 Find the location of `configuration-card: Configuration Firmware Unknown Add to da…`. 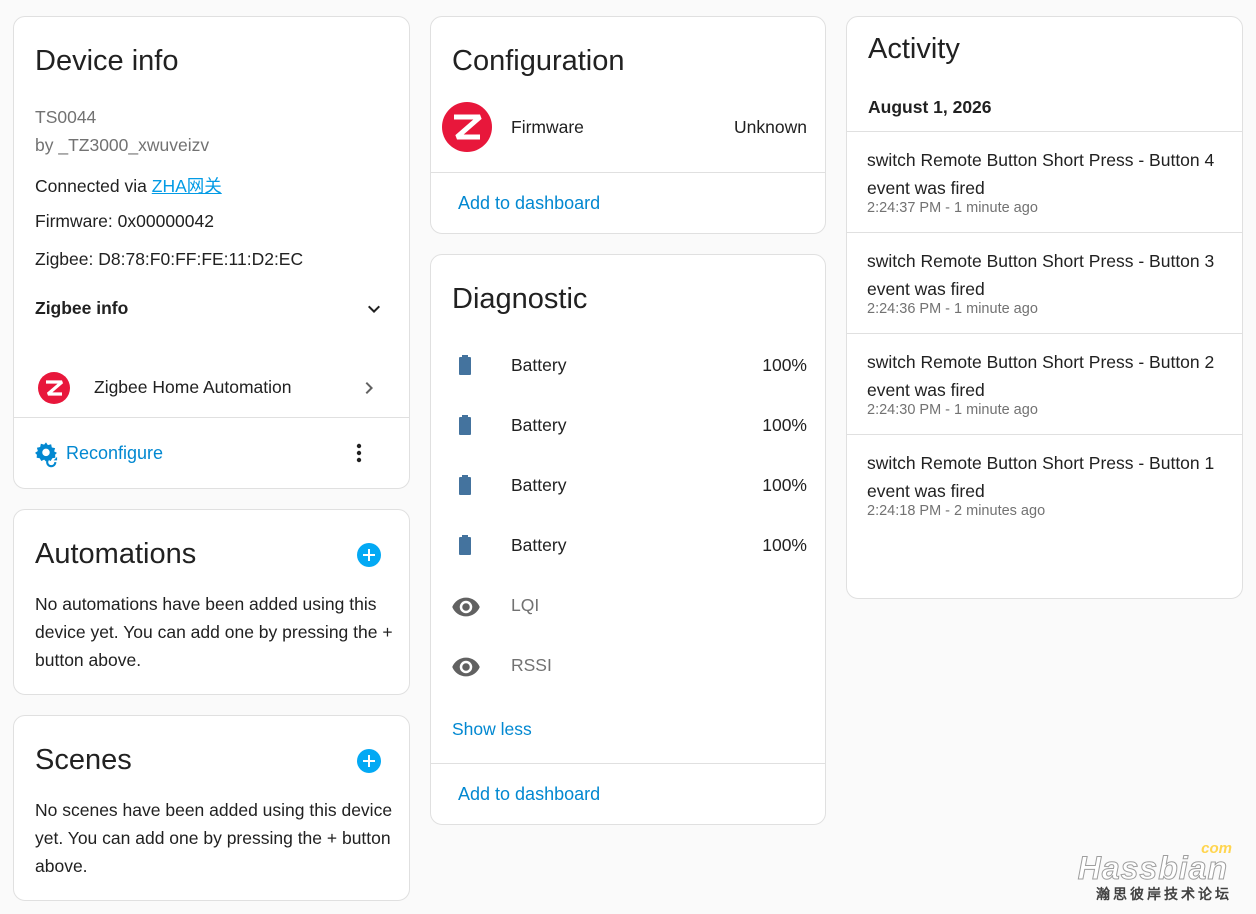

configuration-card: Configuration Firmware Unknown Add to da… is located at coordinates (628, 125).